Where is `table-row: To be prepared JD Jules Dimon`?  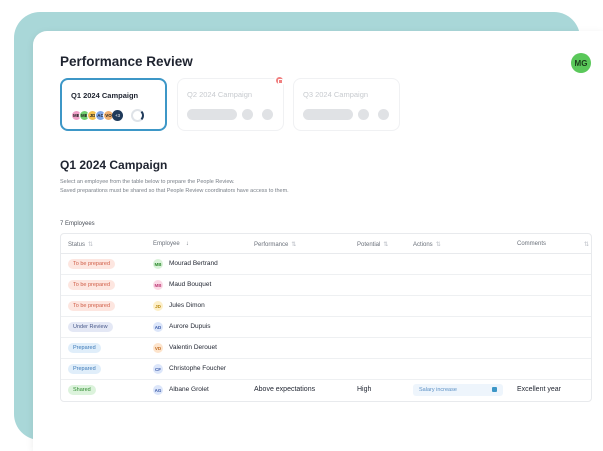
table-row: To be prepared JD Jules Dimon is located at coordinates (326, 306).